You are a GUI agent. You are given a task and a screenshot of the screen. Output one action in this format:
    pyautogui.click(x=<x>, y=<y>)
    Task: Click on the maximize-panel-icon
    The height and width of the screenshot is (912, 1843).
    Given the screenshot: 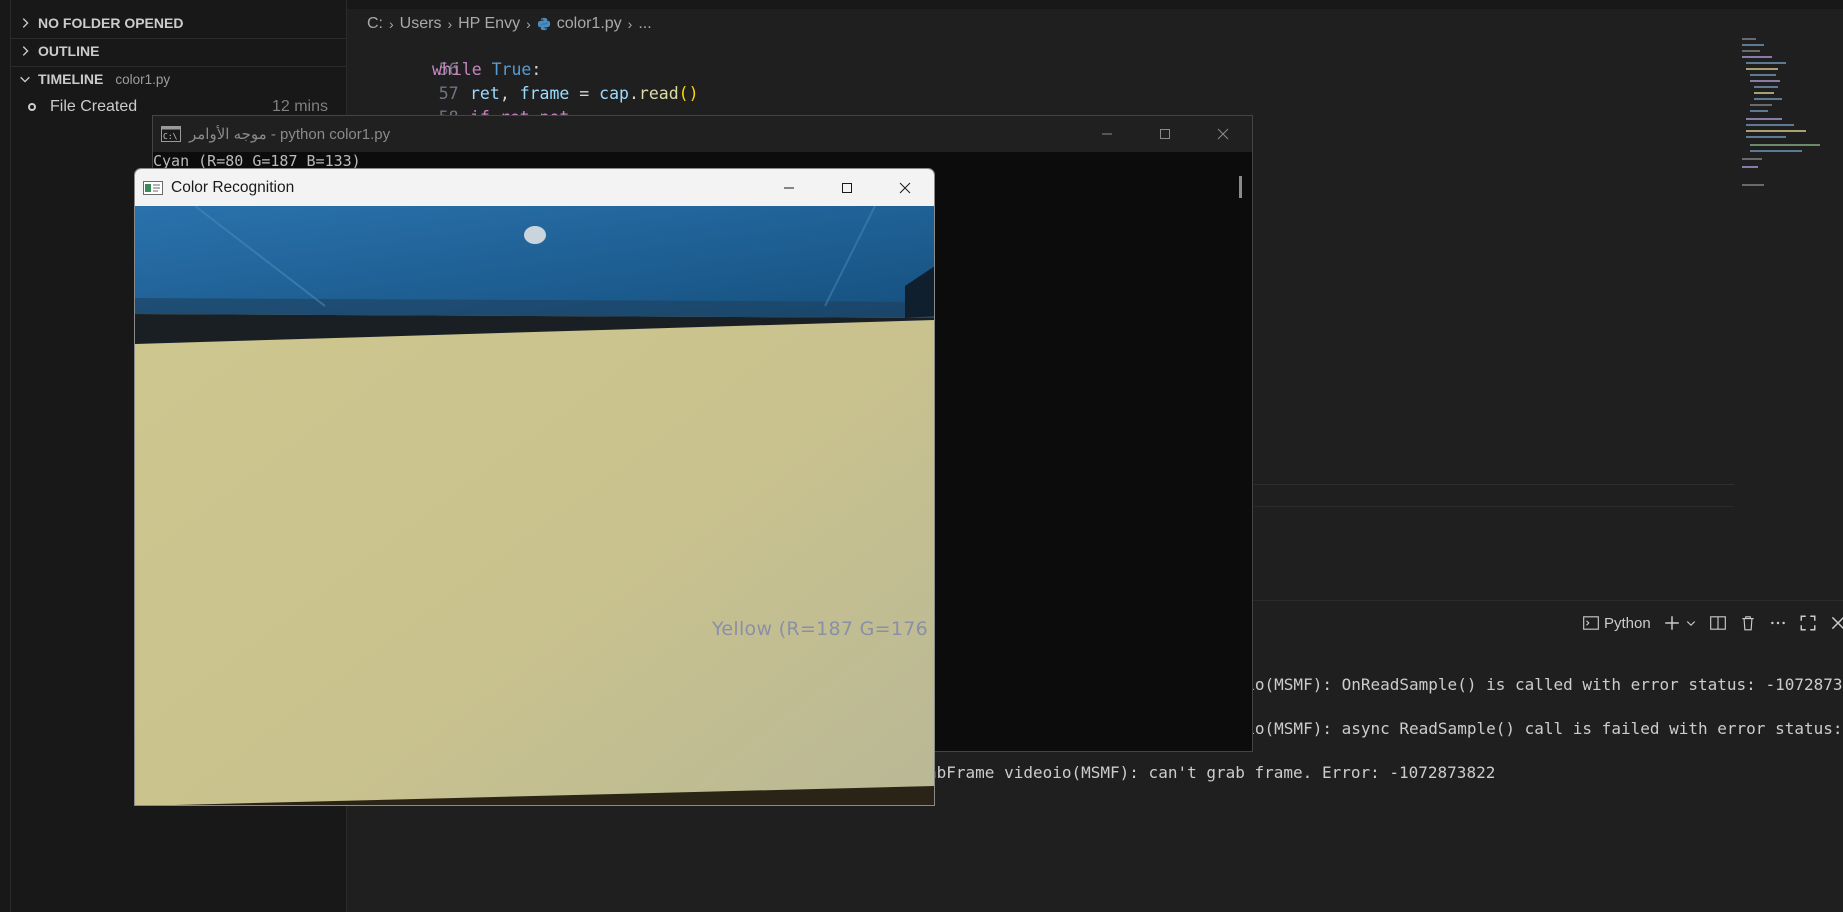 What is the action you would take?
    pyautogui.click(x=1808, y=623)
    